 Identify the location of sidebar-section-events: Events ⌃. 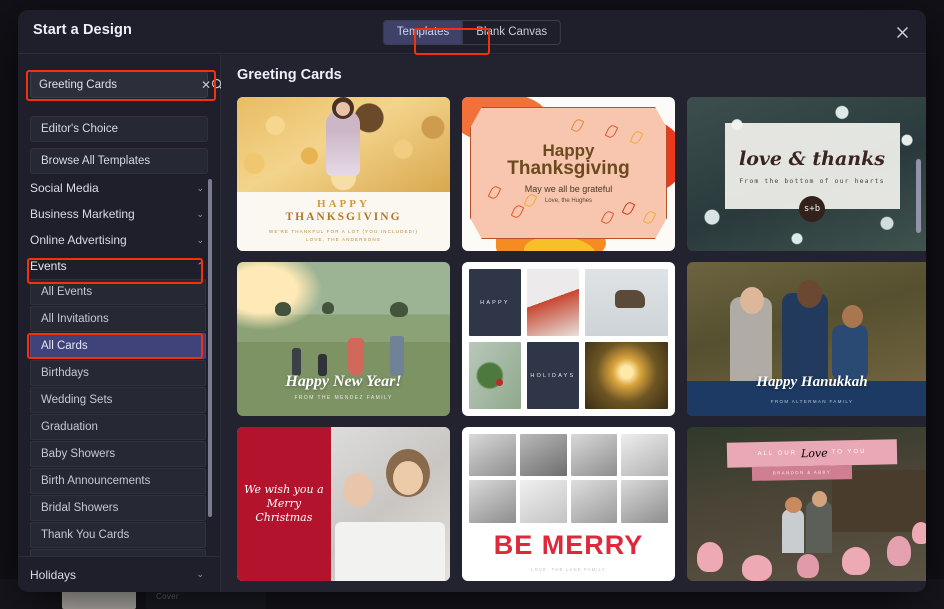
(119, 266).